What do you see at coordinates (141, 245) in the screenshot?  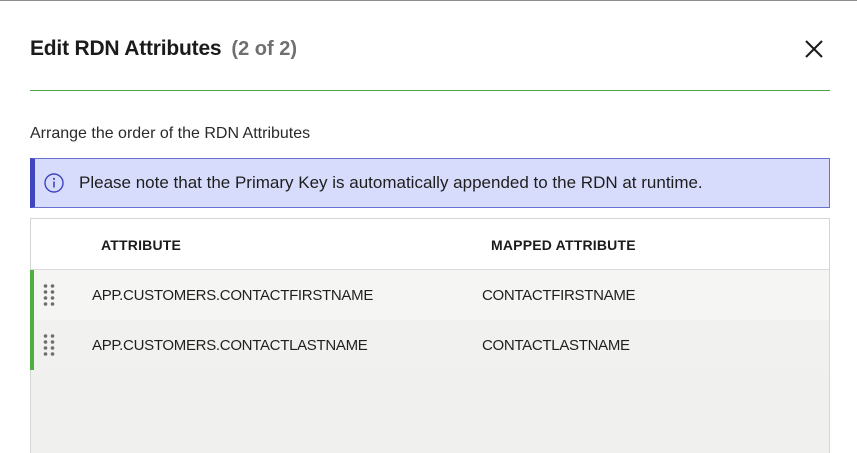 I see `column-header-attribute: ATTRIBUTE` at bounding box center [141, 245].